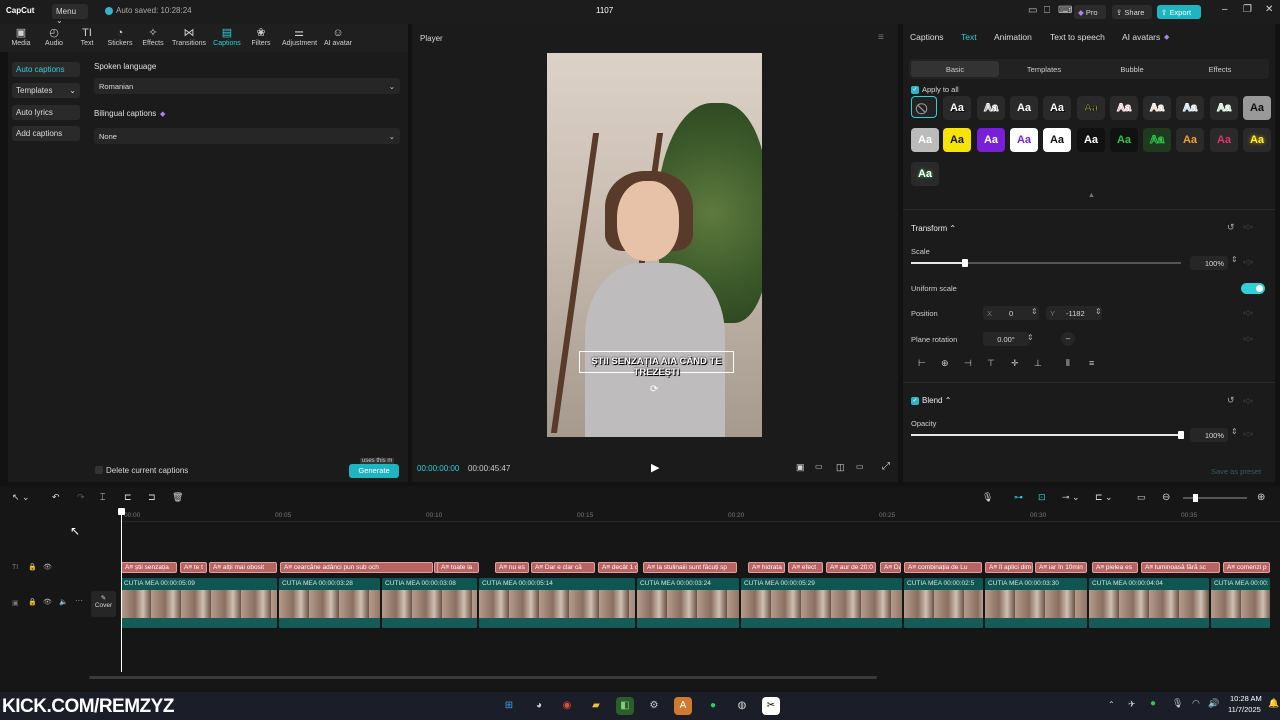 The width and height of the screenshot is (1280, 720). What do you see at coordinates (625, 706) in the screenshot?
I see `nvidia-icon: ◧` at bounding box center [625, 706].